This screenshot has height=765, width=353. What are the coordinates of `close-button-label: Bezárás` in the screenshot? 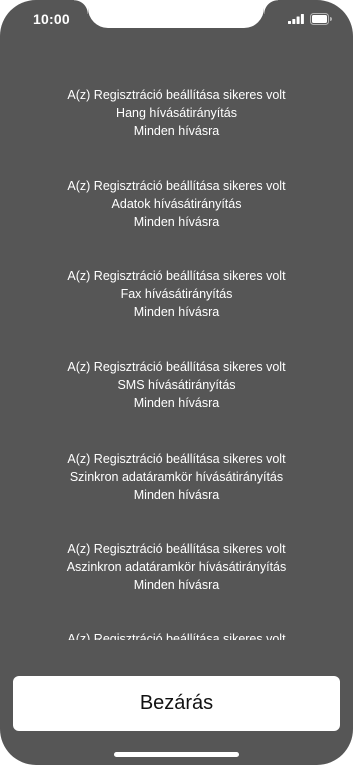 It's located at (176, 703).